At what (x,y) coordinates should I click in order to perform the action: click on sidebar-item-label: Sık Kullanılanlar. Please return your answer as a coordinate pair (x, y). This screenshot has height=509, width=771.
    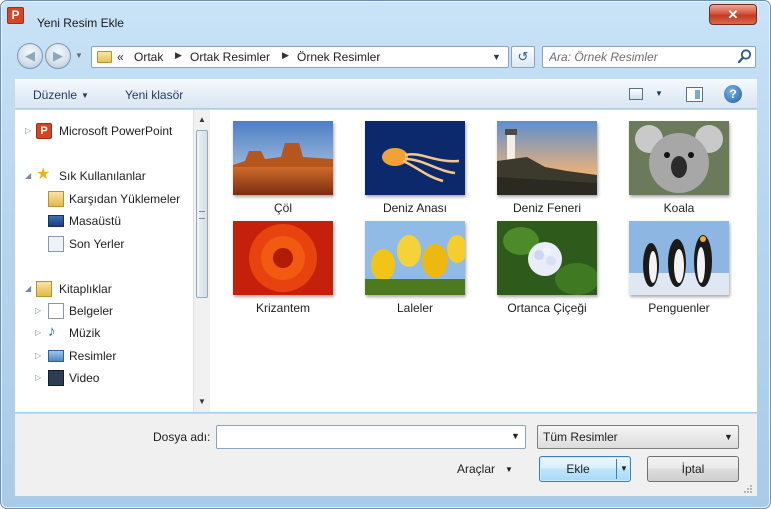
    Looking at the image, I should click on (102, 176).